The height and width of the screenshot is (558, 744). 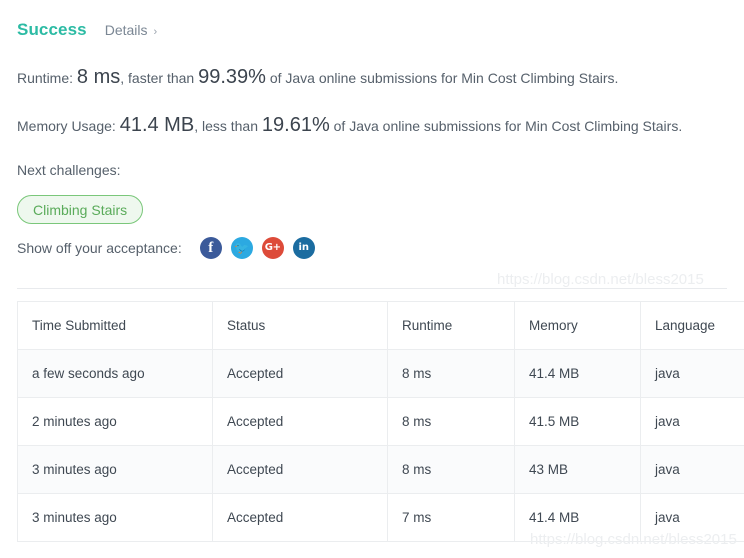 What do you see at coordinates (303, 248) in the screenshot?
I see `linkedin-icon: in` at bounding box center [303, 248].